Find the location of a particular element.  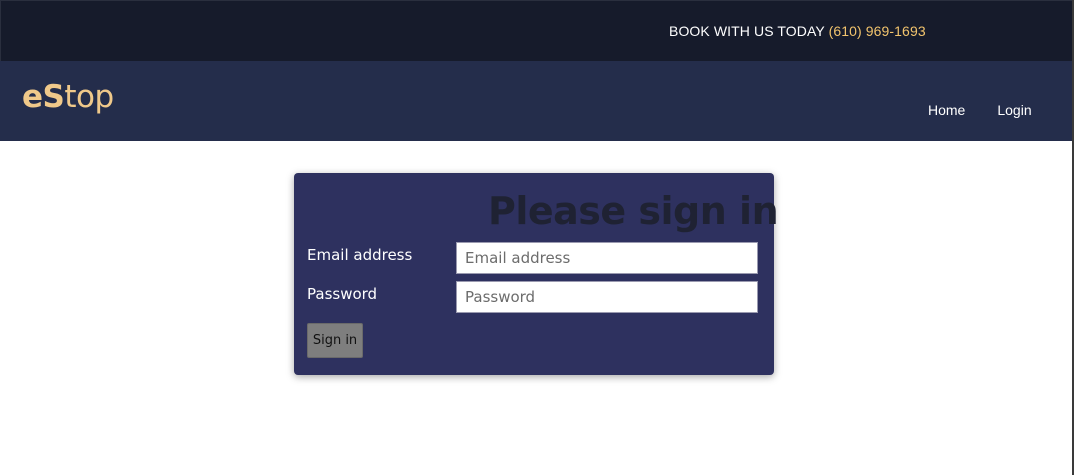

booking-banner: BOOK WITH US TODAY (610) 969-1693 is located at coordinates (797, 31).